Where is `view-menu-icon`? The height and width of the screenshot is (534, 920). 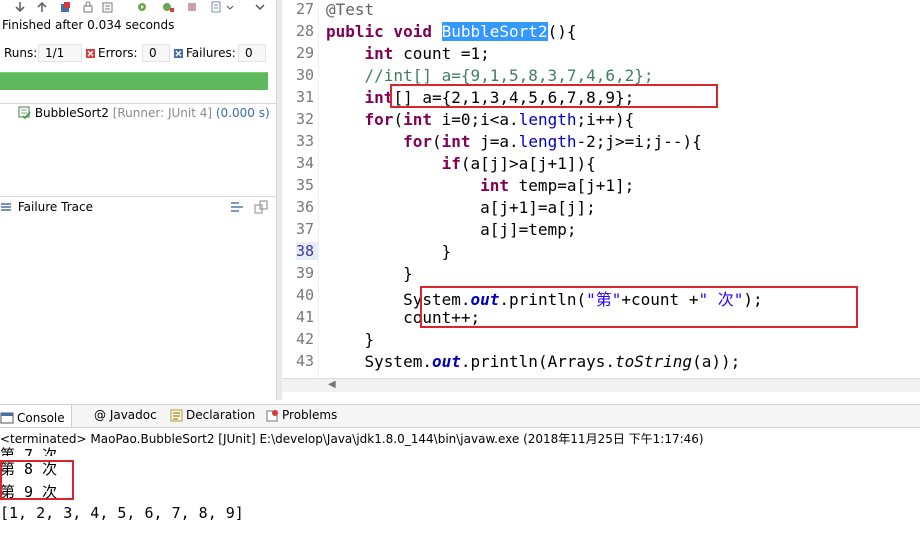
view-menu-icon is located at coordinates (260, 7).